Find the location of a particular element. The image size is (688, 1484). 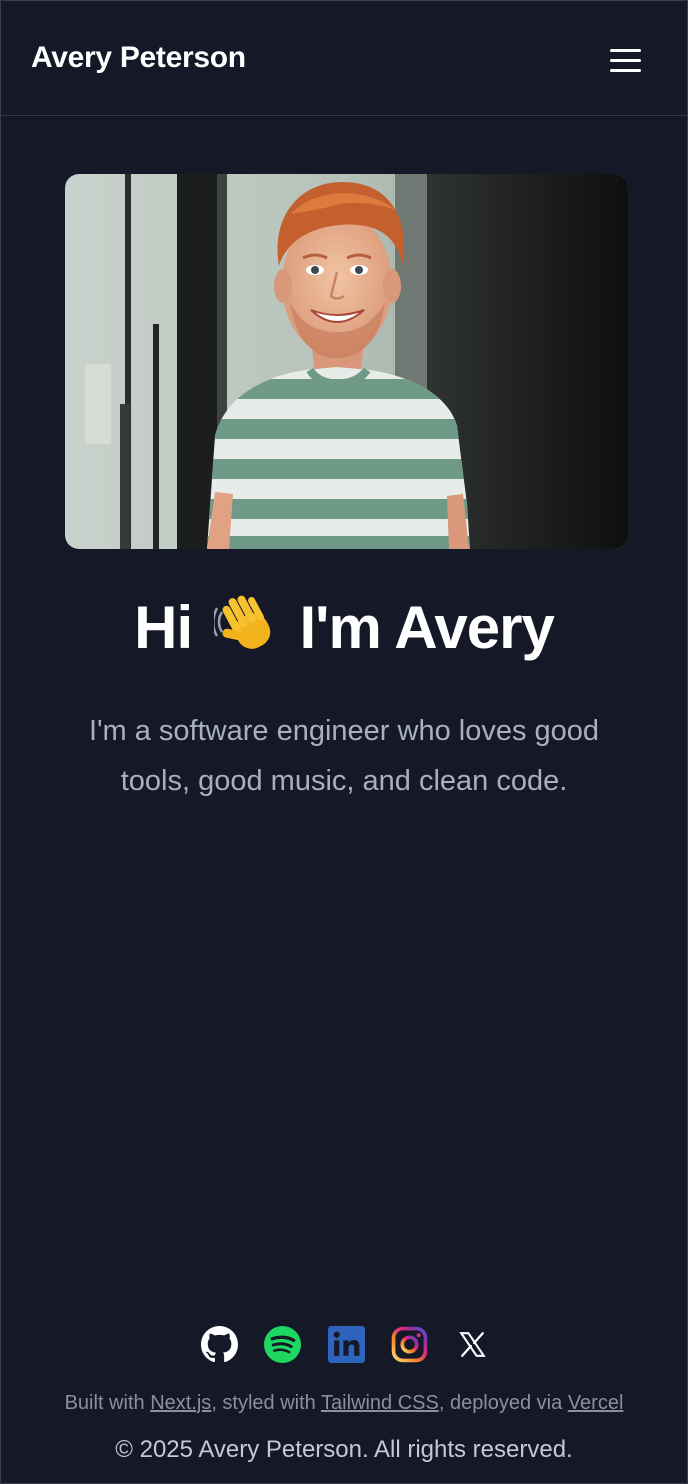

social-links is located at coordinates (346, 1344).